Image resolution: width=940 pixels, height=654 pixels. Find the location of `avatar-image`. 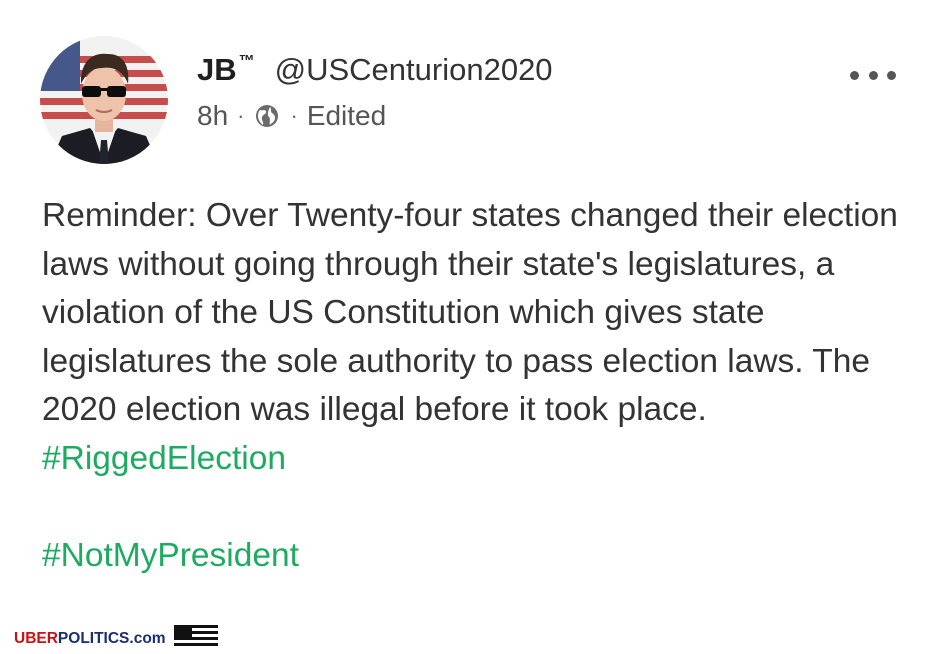

avatar-image is located at coordinates (104, 100).